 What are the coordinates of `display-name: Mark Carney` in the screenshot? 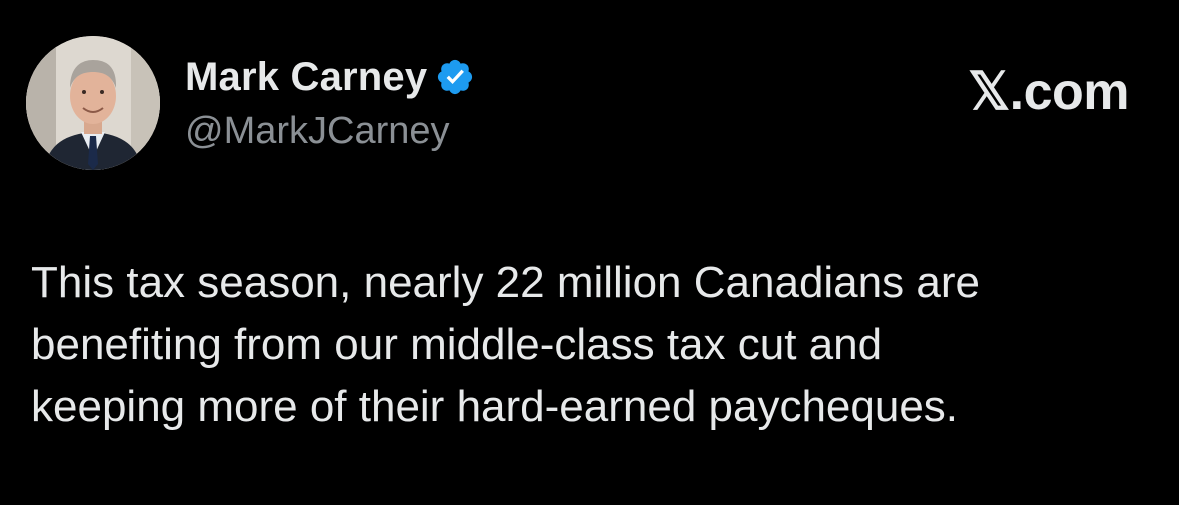 It's located at (306, 77).